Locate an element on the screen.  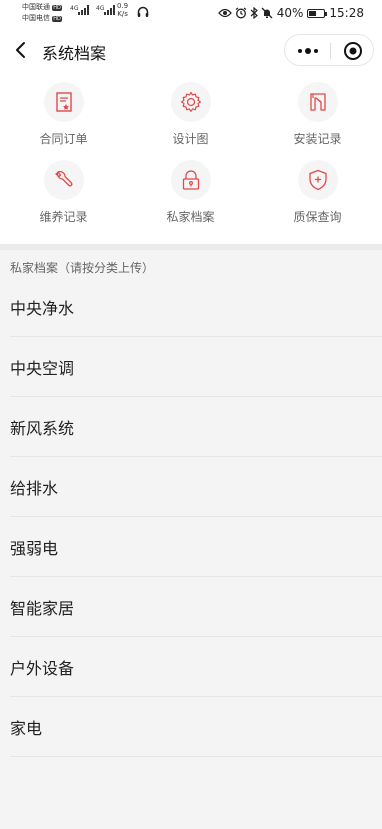
lock-icon is located at coordinates (190, 180).